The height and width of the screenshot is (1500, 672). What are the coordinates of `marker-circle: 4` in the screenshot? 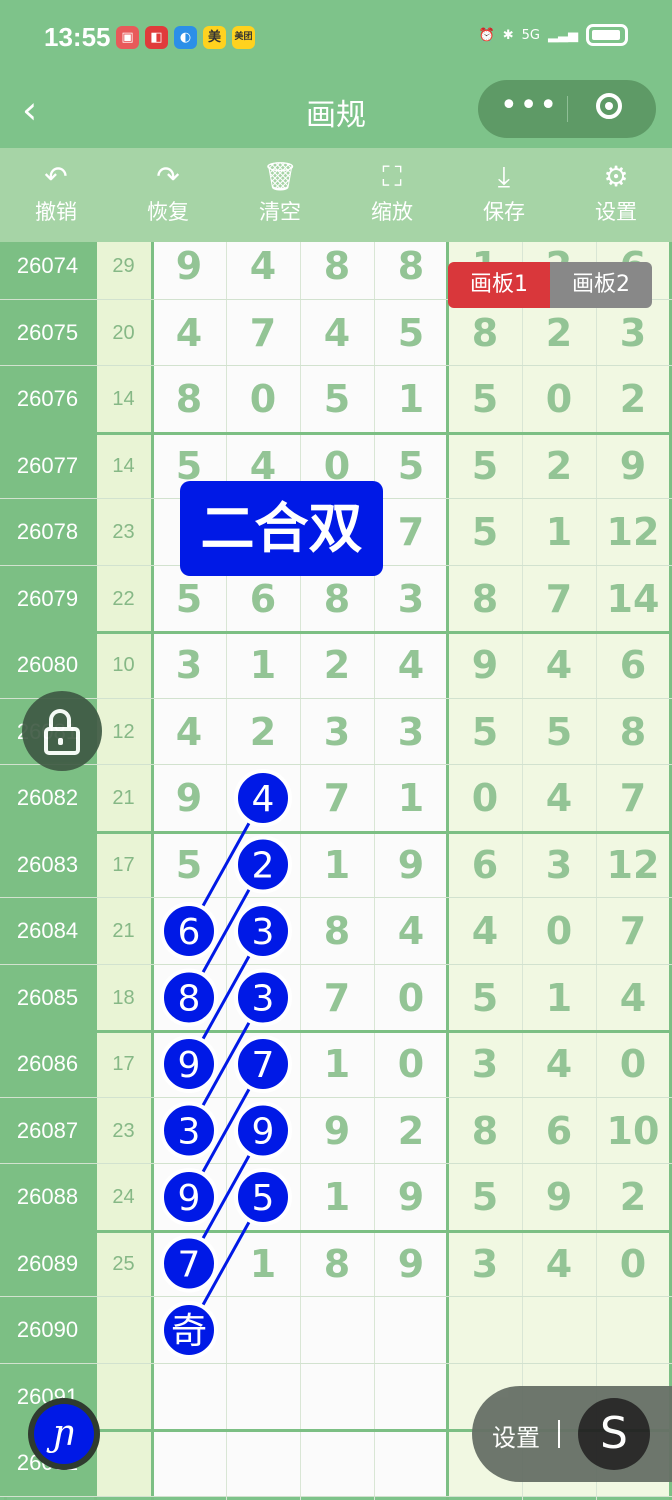 It's located at (263, 798).